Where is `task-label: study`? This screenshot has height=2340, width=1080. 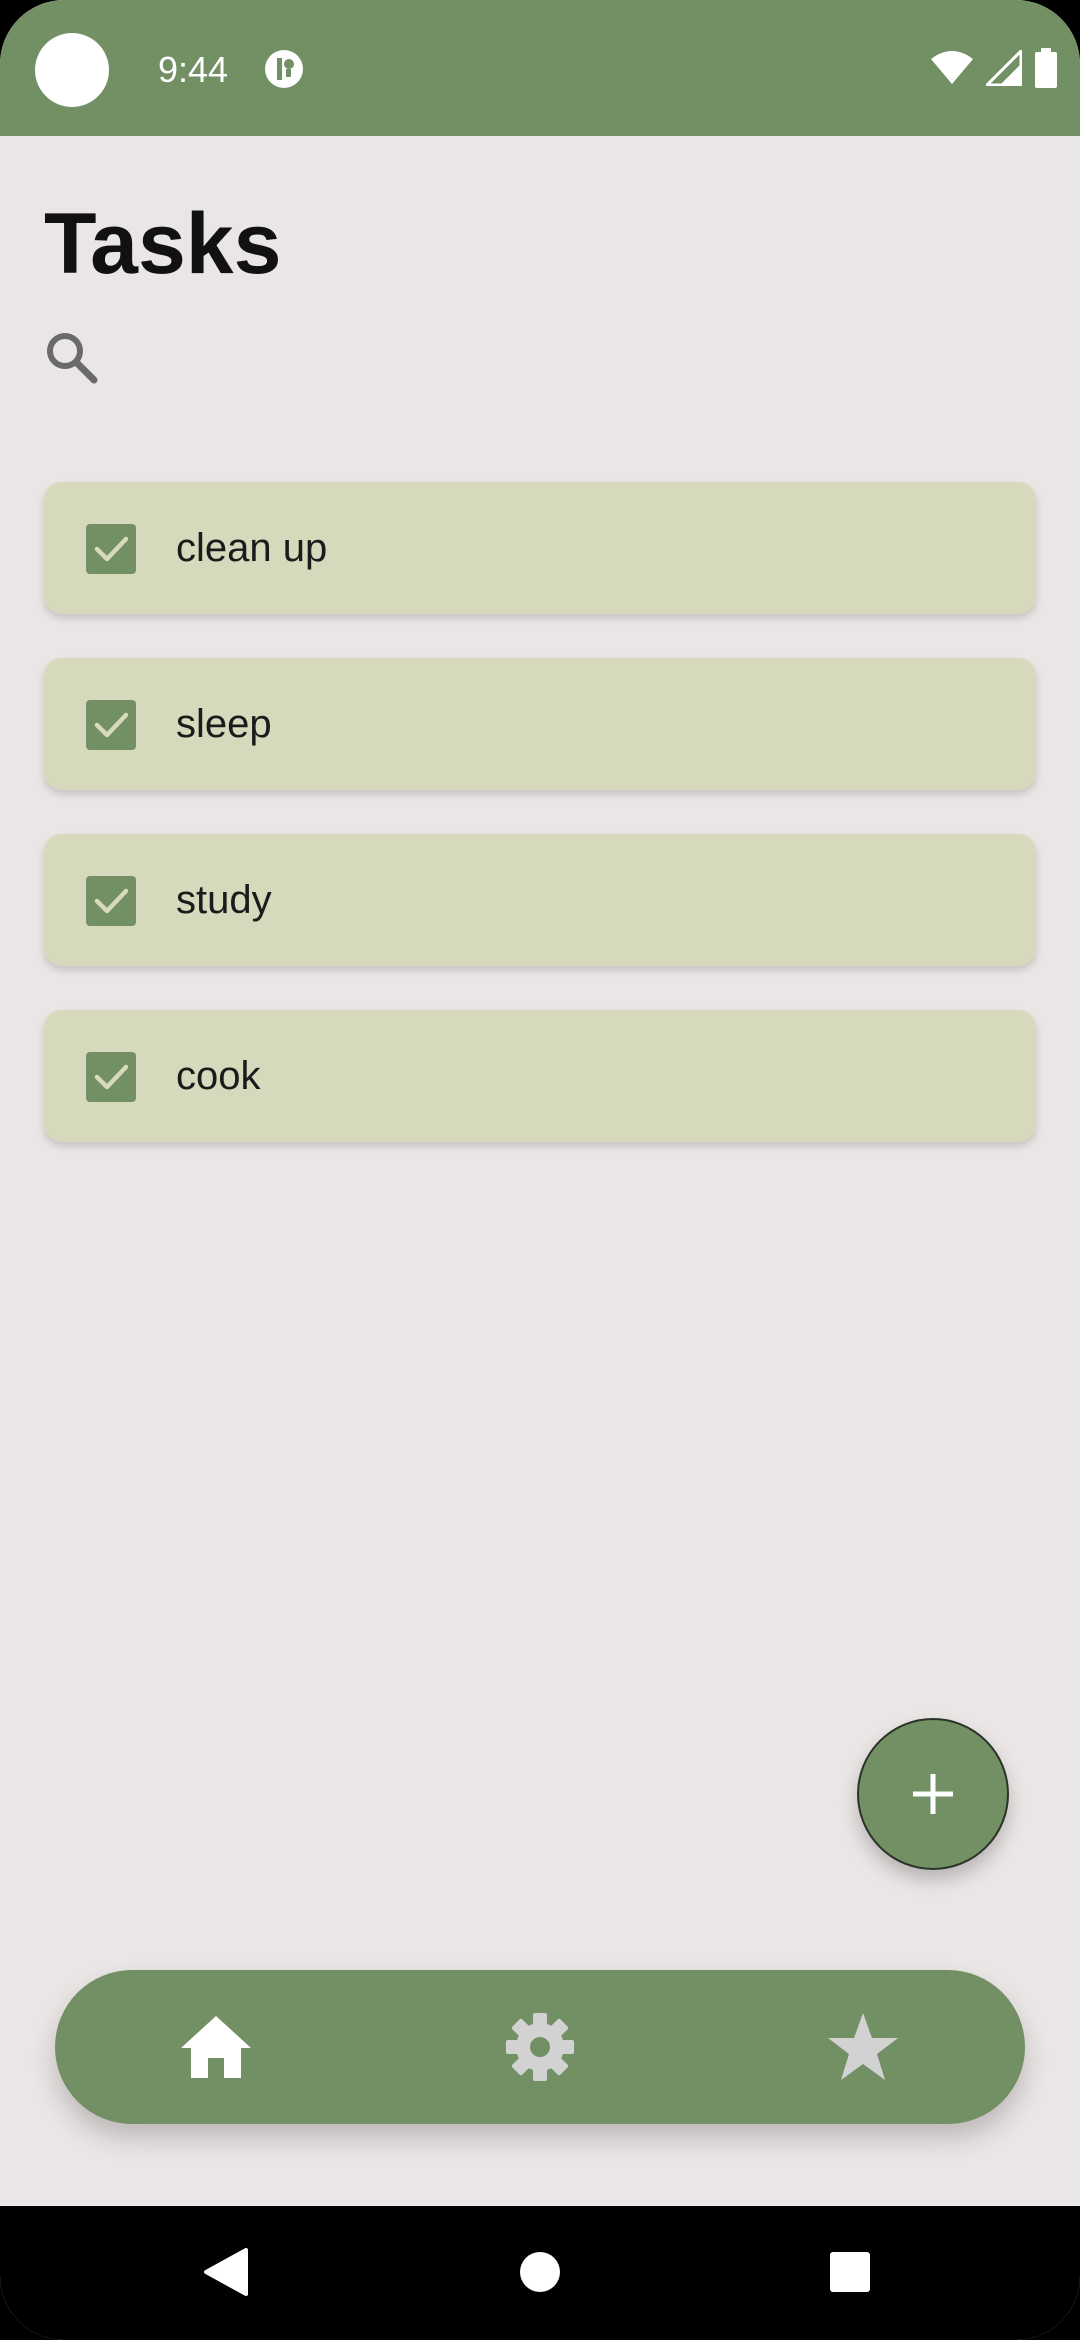
task-label: study is located at coordinates (224, 900).